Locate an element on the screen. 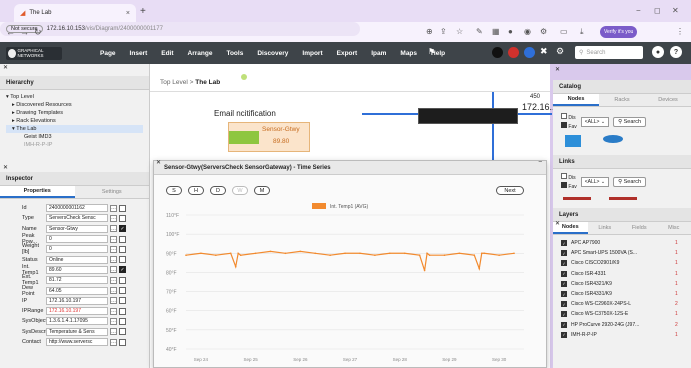  property-value-field: Sensor-Gtwy is located at coordinates (77, 228).